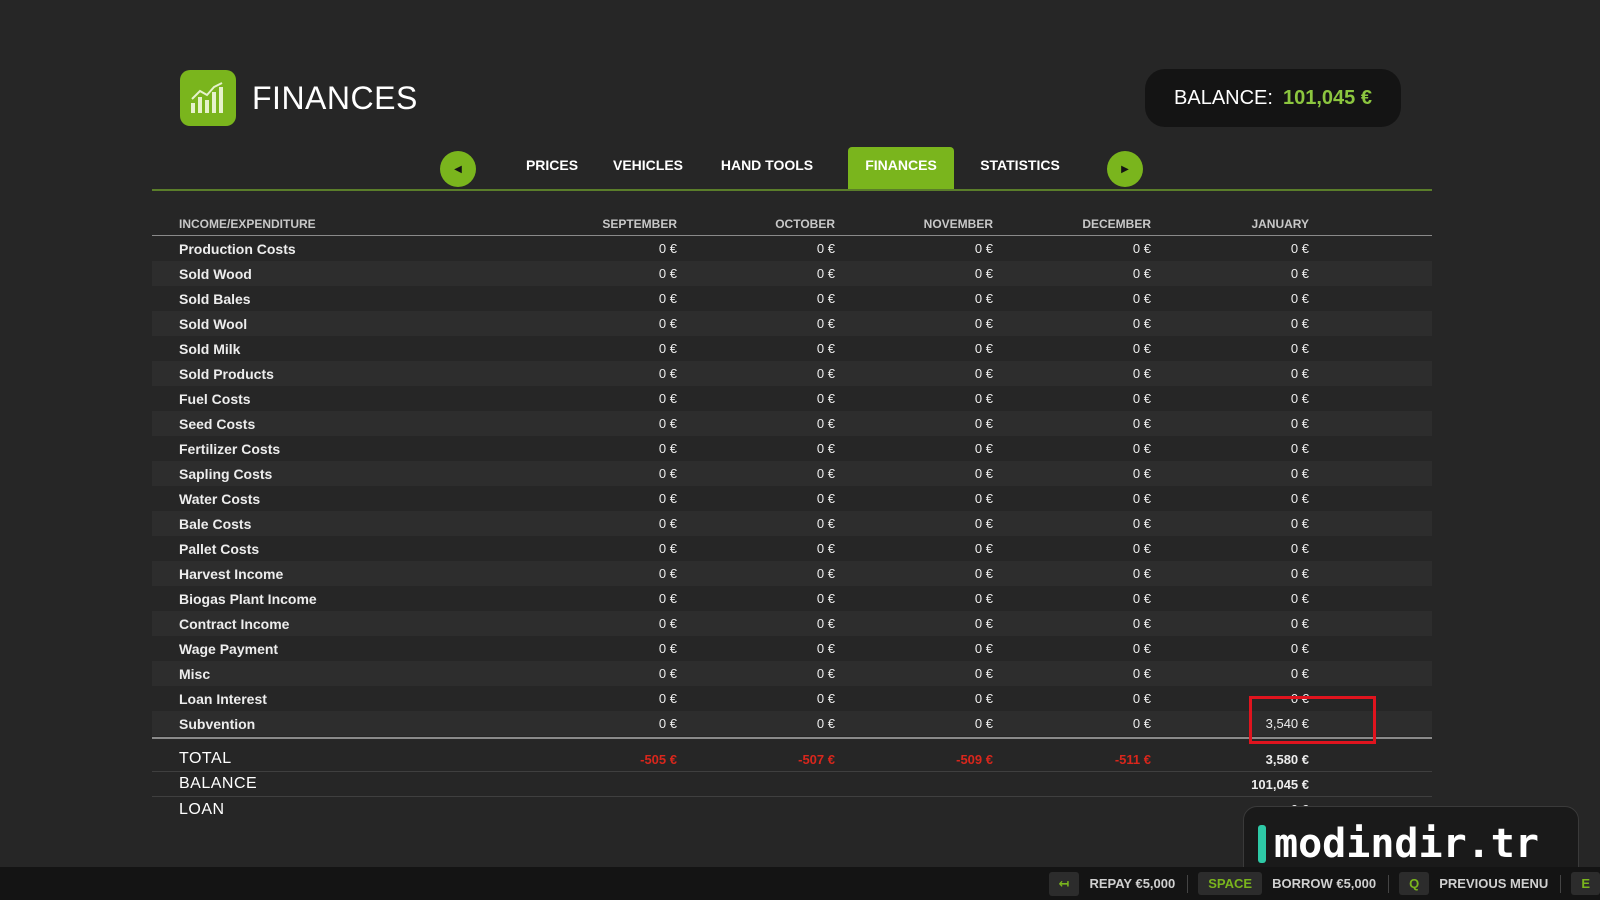 Image resolution: width=1600 pixels, height=900 pixels. What do you see at coordinates (1132, 883) in the screenshot?
I see `repay-button: REPAY €5,000` at bounding box center [1132, 883].